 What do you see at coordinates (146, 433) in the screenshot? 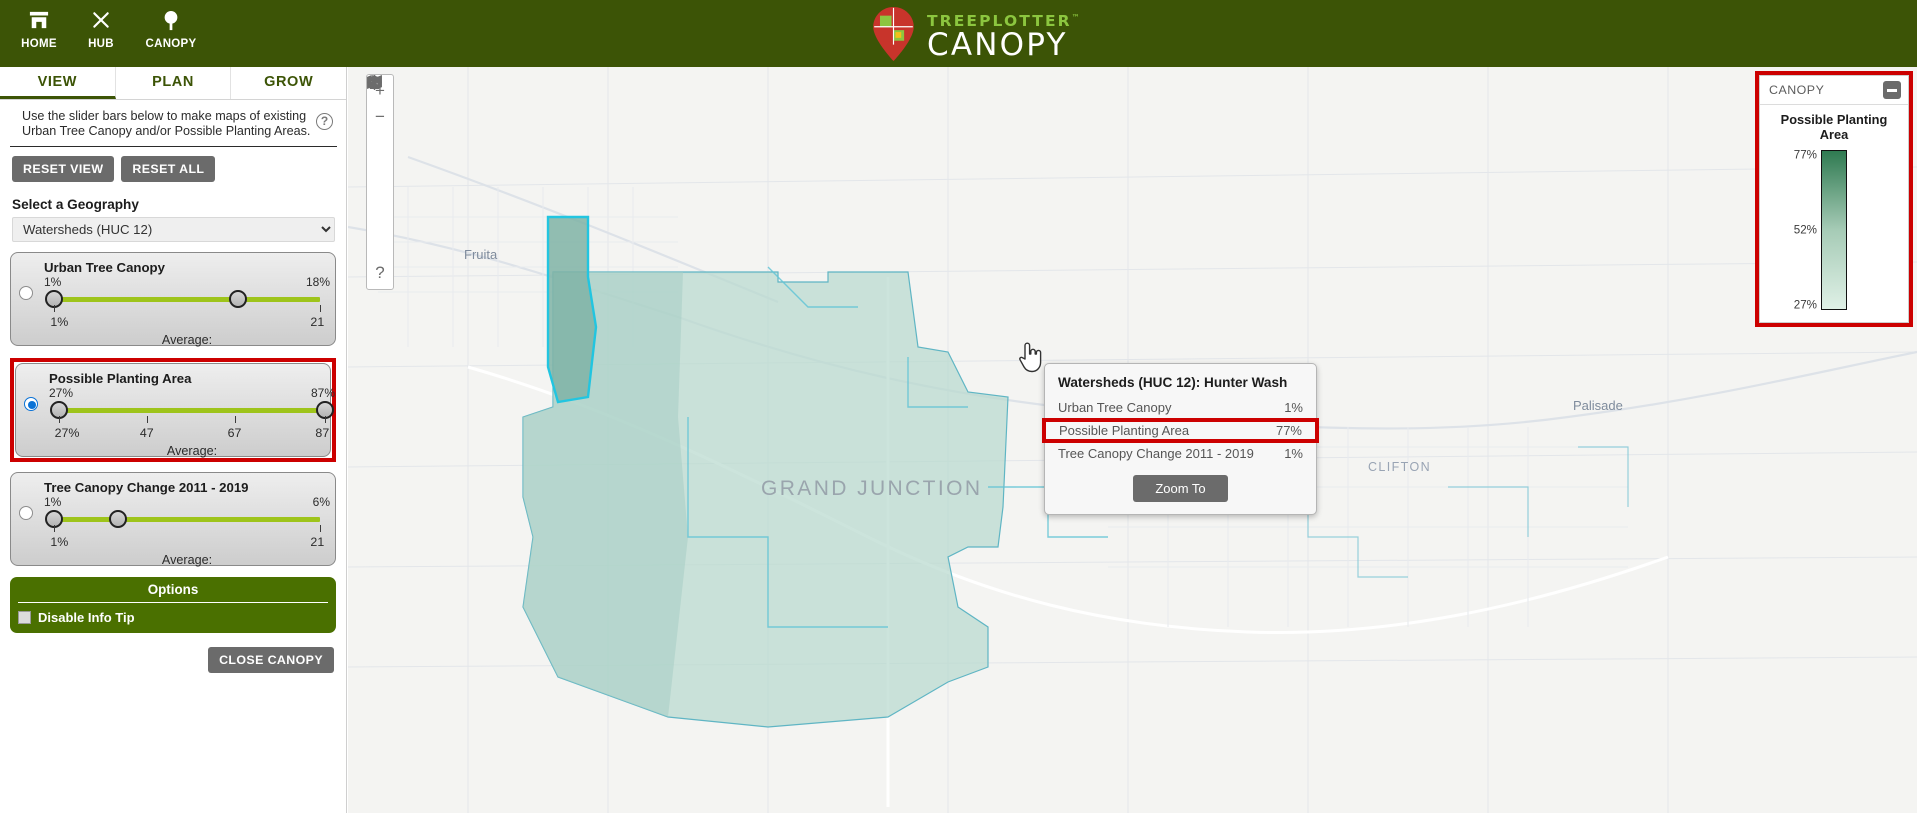
I see `slider-tick-label: 47` at bounding box center [146, 433].